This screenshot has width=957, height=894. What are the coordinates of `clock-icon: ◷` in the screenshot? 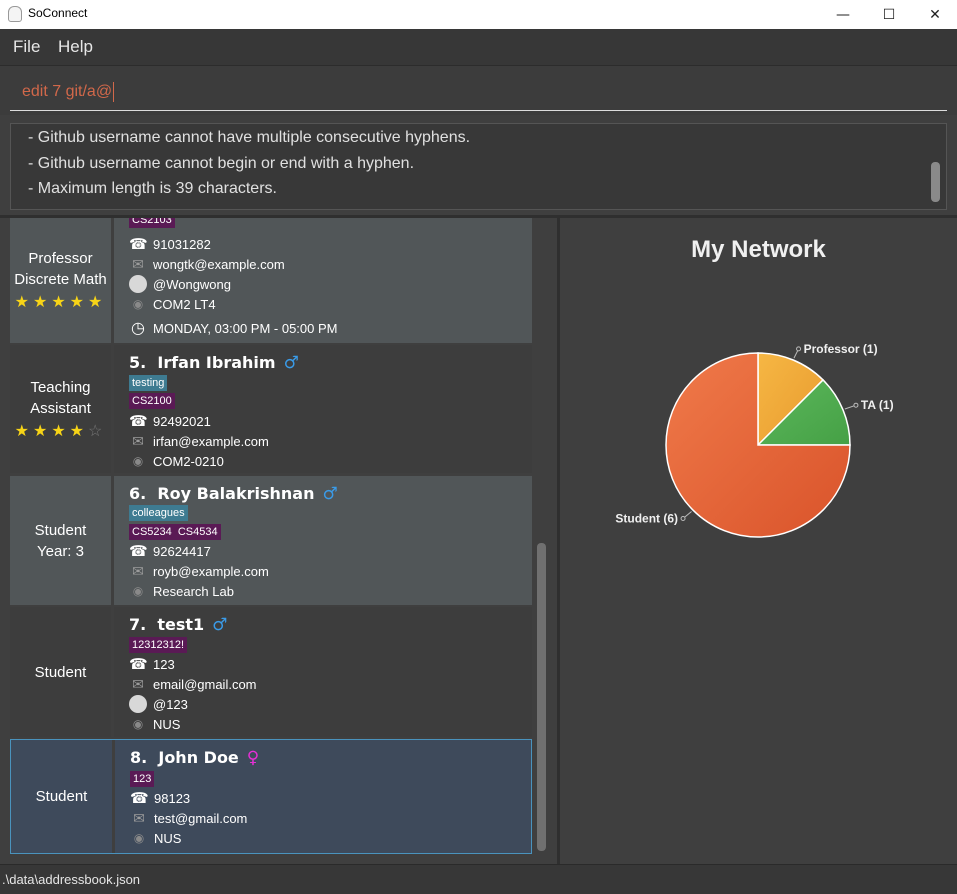 It's located at (138, 328).